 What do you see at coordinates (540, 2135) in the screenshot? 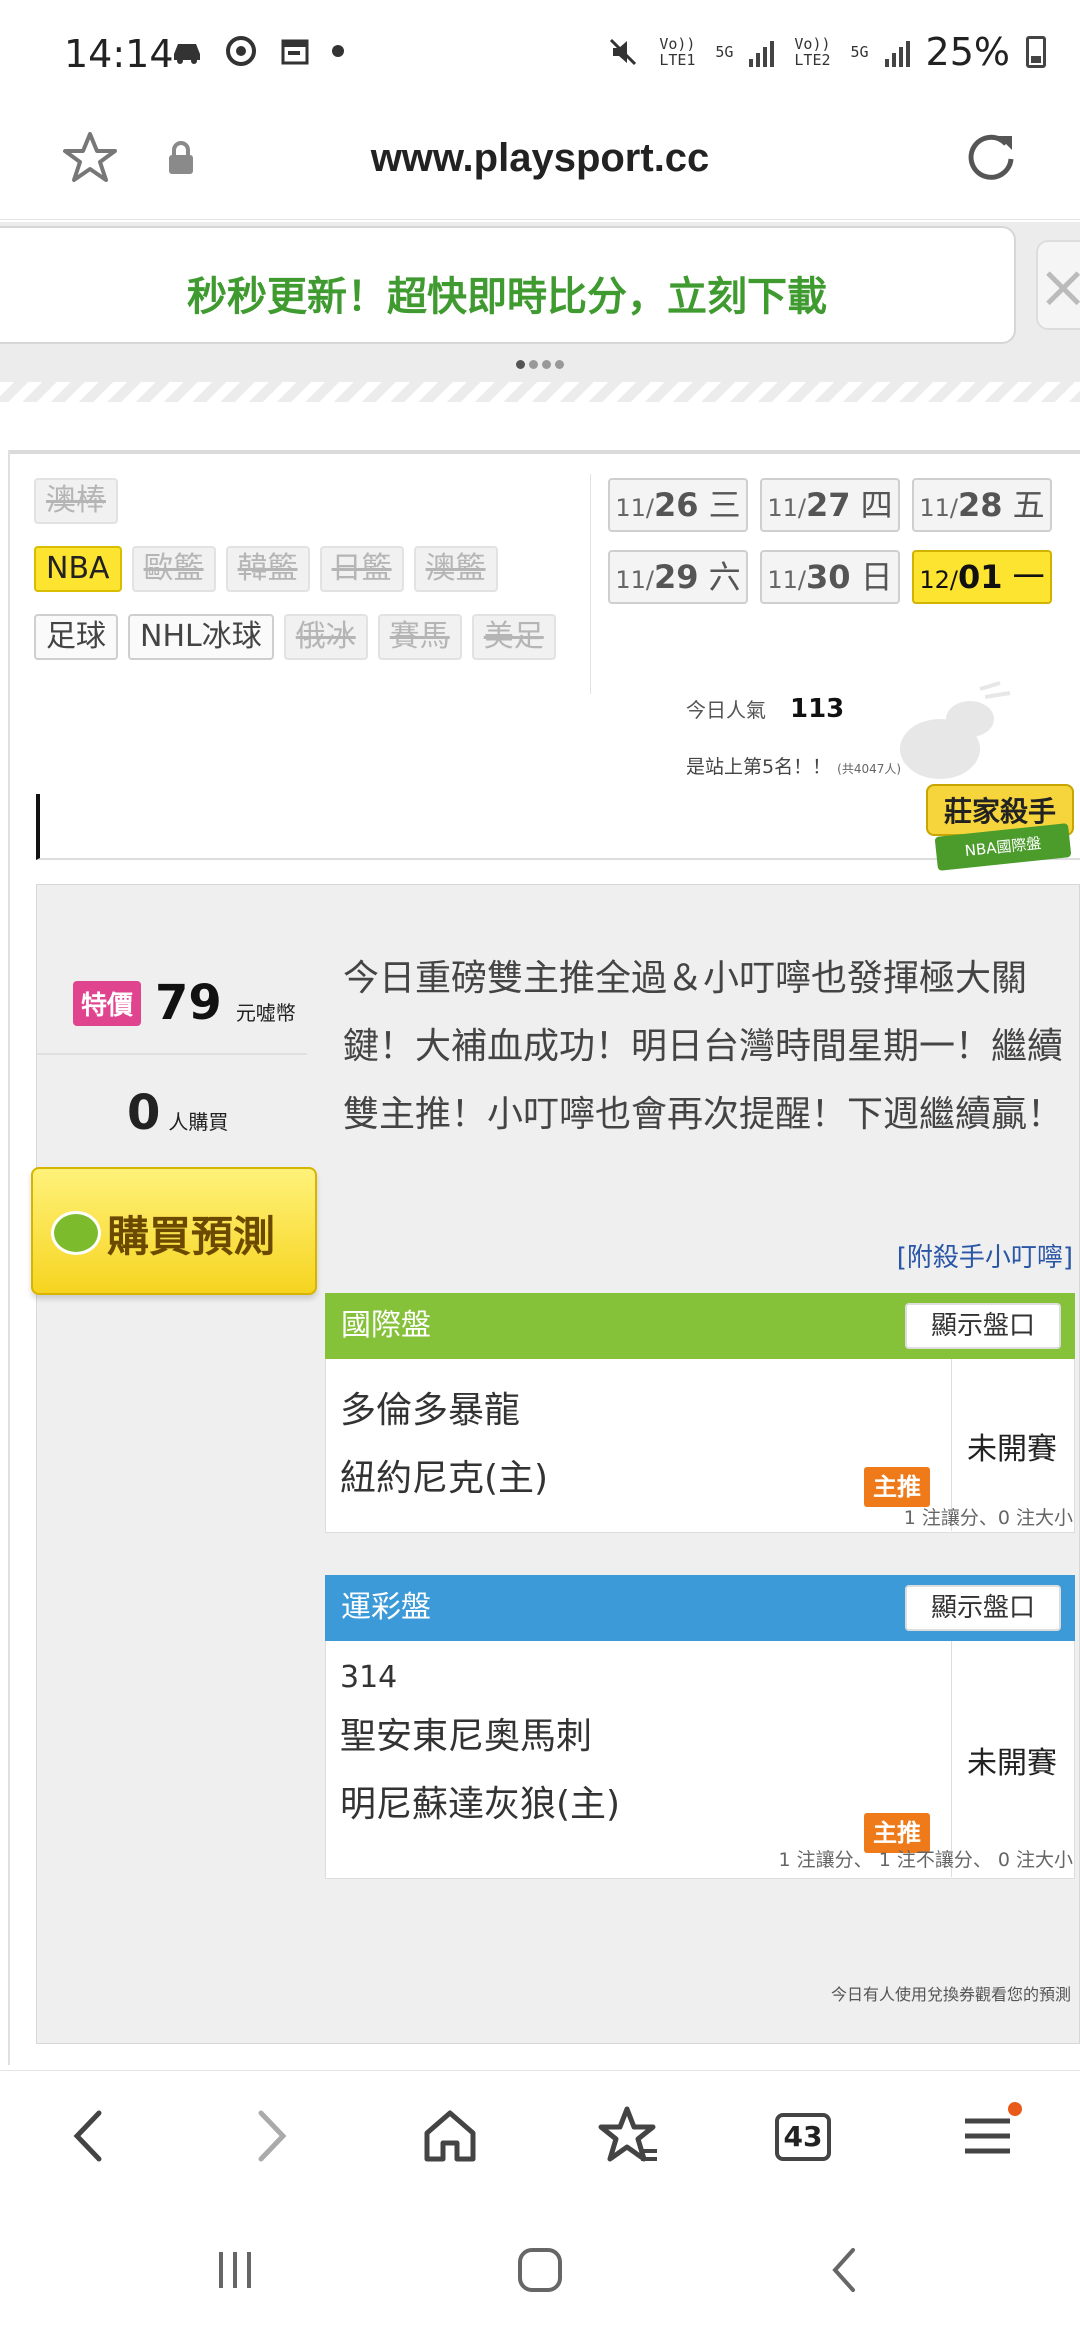
I see `browser-toolbar: 43` at bounding box center [540, 2135].